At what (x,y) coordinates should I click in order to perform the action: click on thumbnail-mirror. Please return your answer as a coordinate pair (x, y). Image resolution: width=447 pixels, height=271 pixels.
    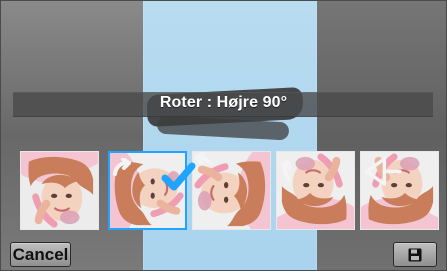
    Looking at the image, I should click on (399, 190).